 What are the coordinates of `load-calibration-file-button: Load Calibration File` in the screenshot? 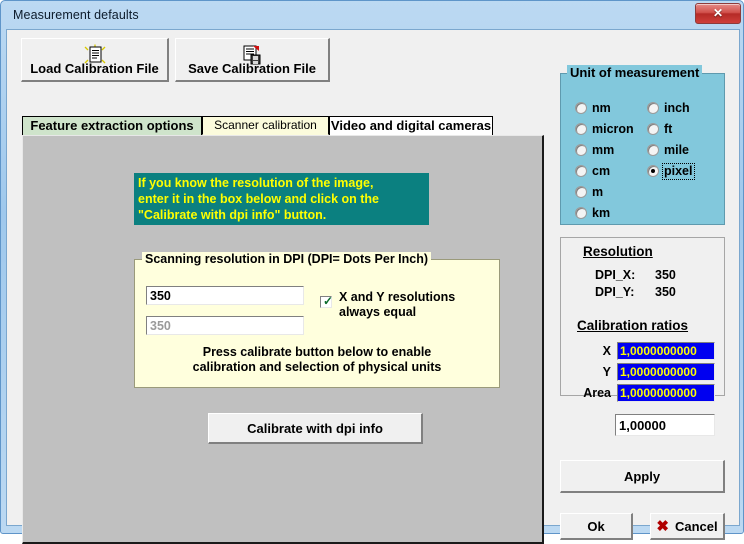 It's located at (95, 60).